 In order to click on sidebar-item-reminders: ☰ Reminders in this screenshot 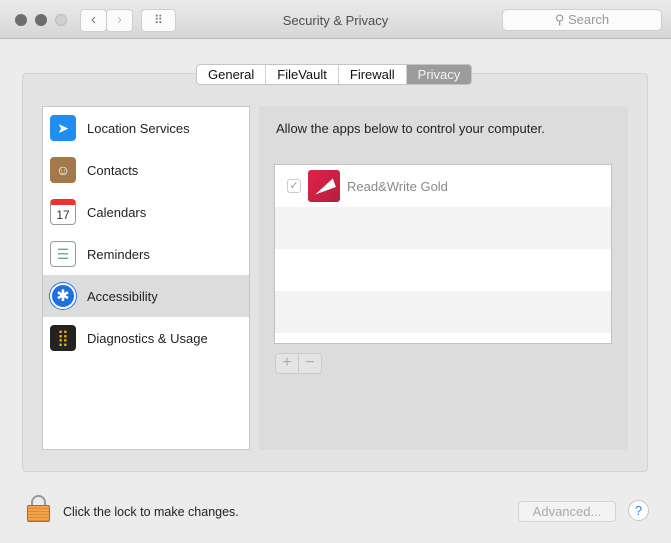, I will do `click(146, 254)`.